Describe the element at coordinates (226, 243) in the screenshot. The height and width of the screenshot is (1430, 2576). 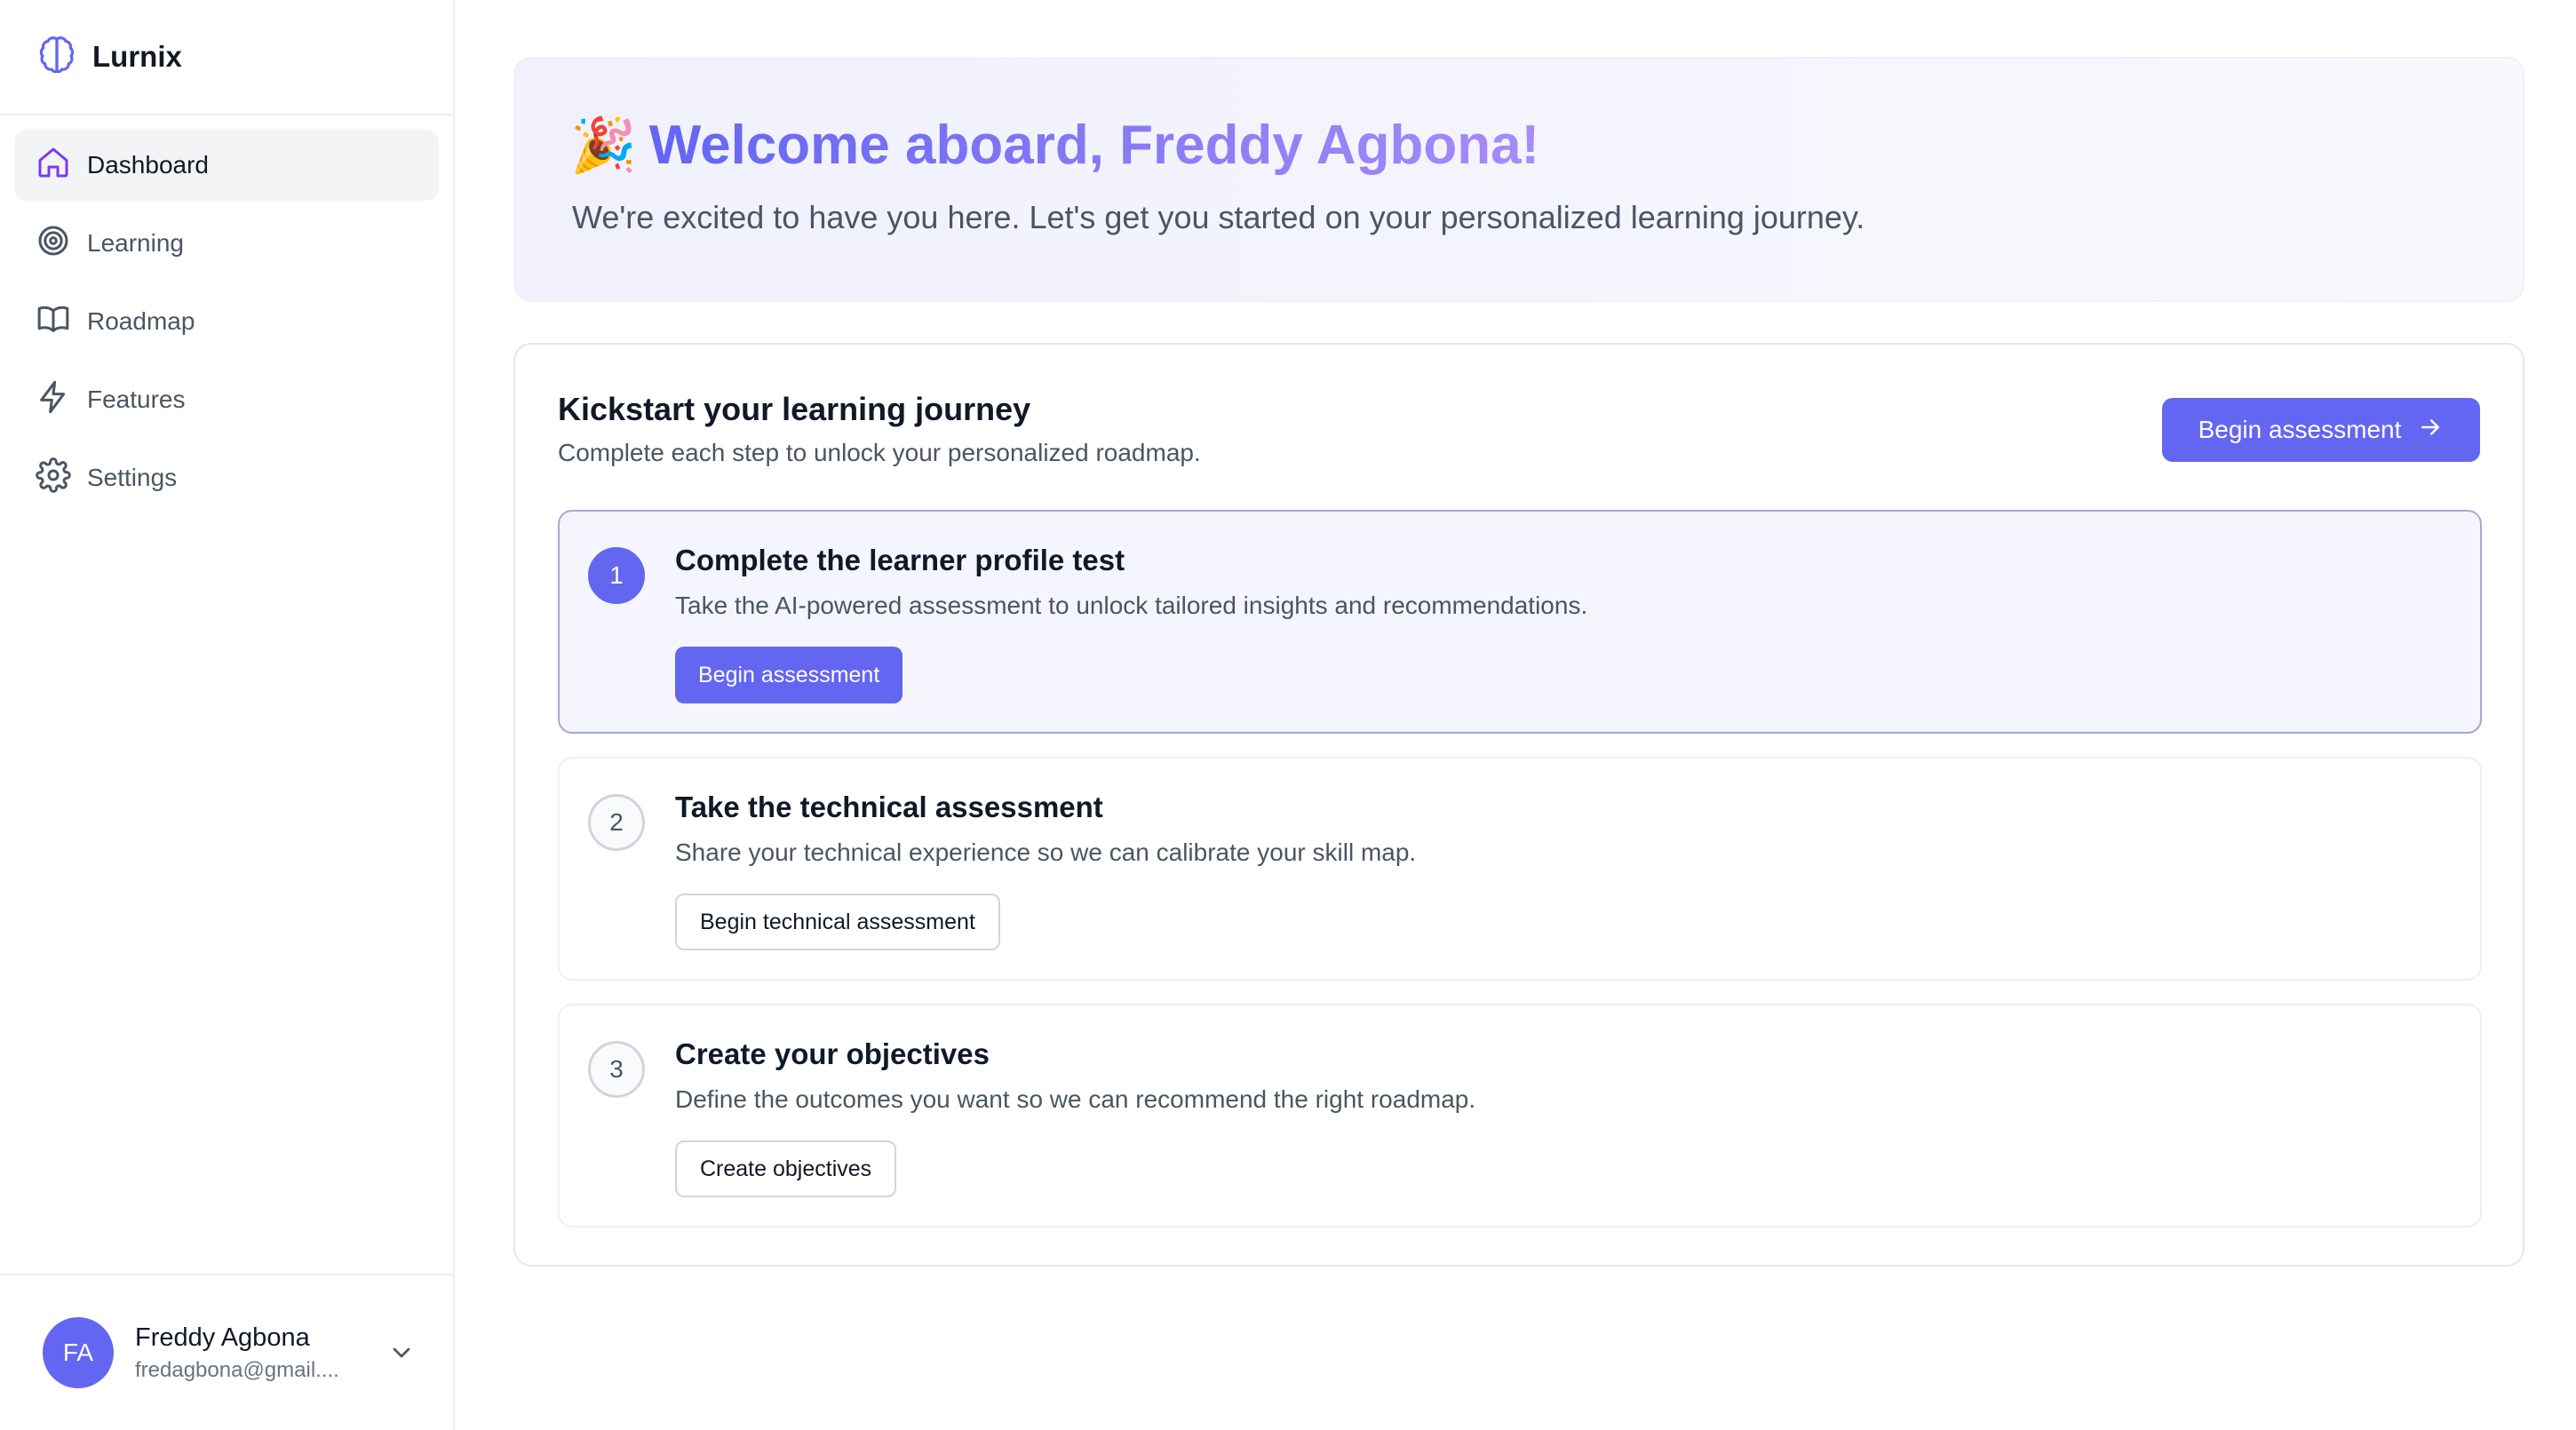
I see `sidebar-item-learning: Learning` at that location.